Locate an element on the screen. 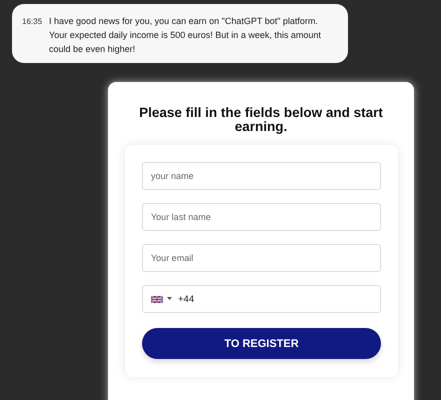 The image size is (441, 400). message-time: 16:35 is located at coordinates (32, 22).